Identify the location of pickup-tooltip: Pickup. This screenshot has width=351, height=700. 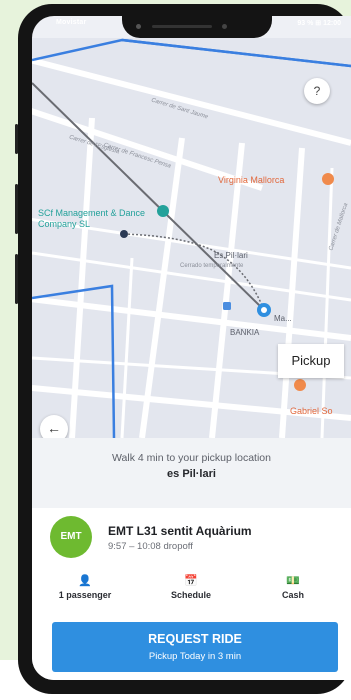
(311, 361).